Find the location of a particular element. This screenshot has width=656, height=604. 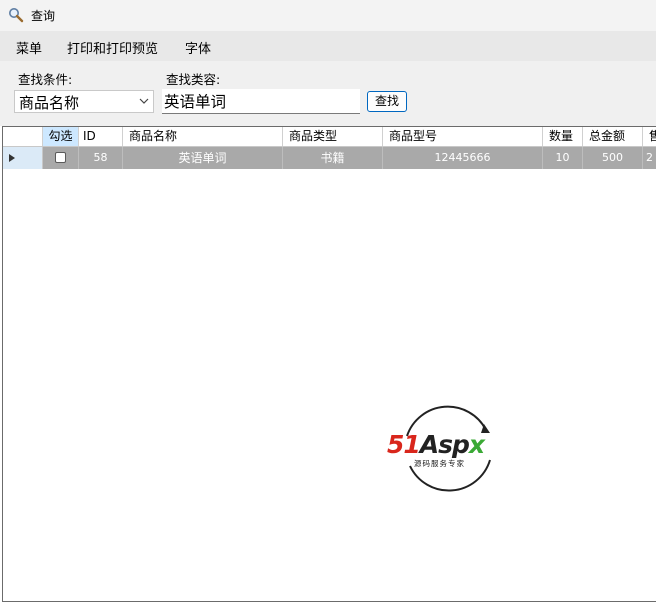

cell-model: 12445666 is located at coordinates (463, 158).